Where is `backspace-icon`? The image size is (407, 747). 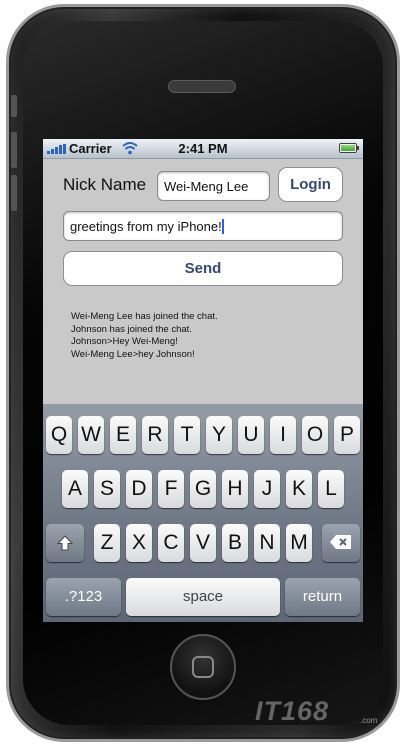
backspace-icon is located at coordinates (340, 542).